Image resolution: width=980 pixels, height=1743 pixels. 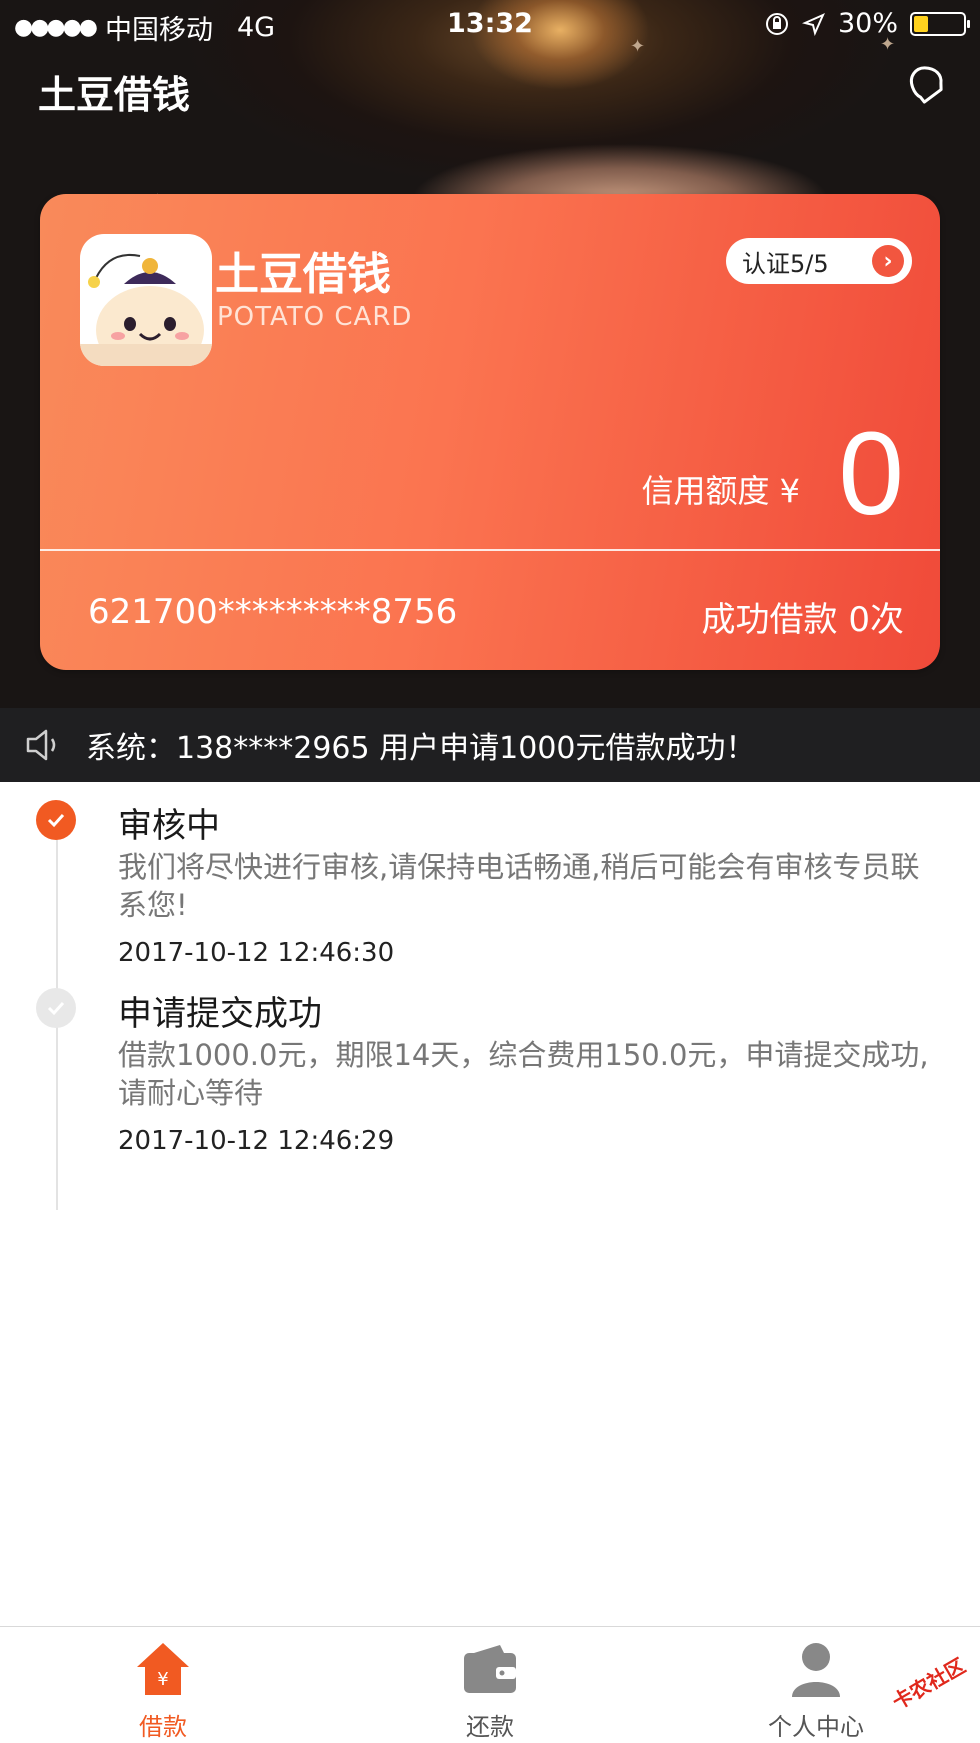 I want to click on tab-label: 个人中心, so click(x=816, y=1727).